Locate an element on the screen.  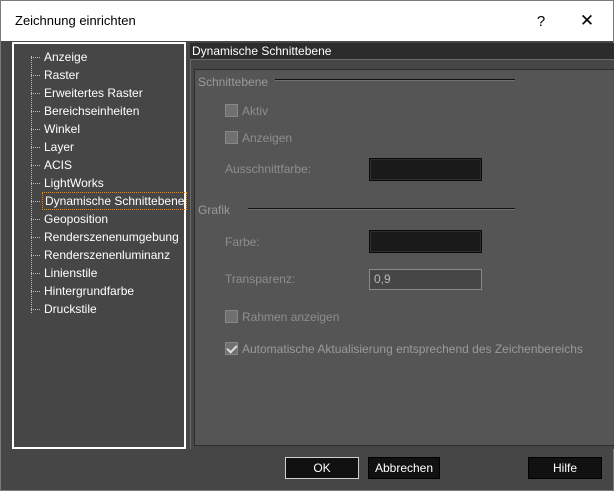
ok-button: OK is located at coordinates (322, 468).